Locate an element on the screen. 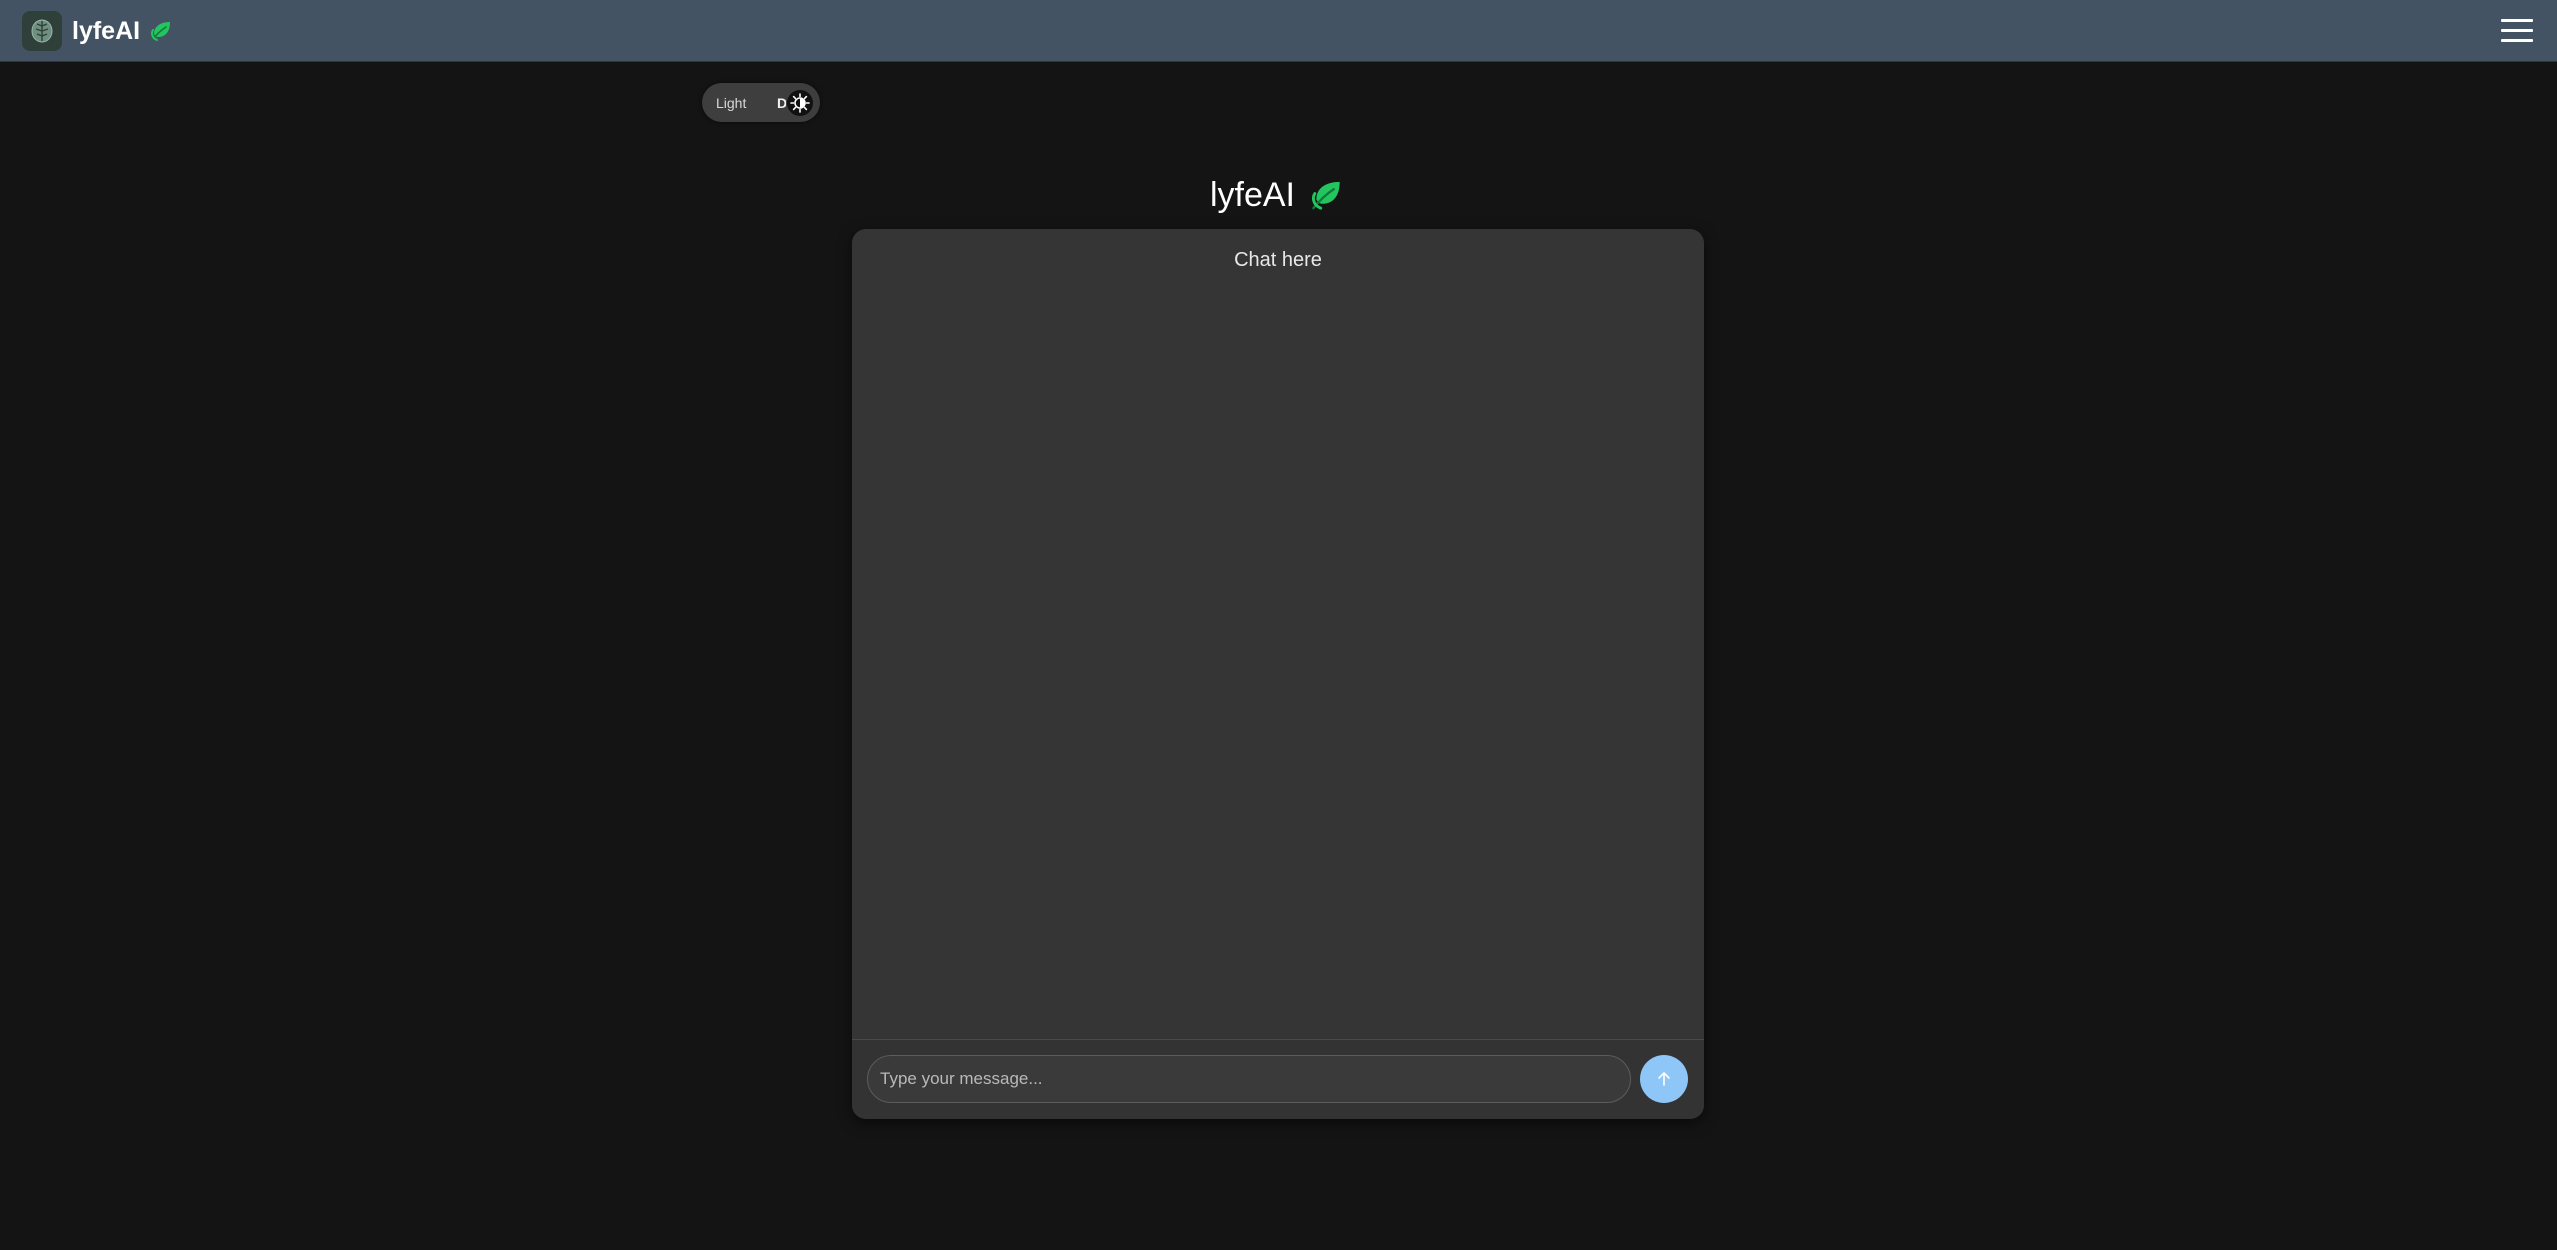  page-title: lyfeAI is located at coordinates (1252, 194).